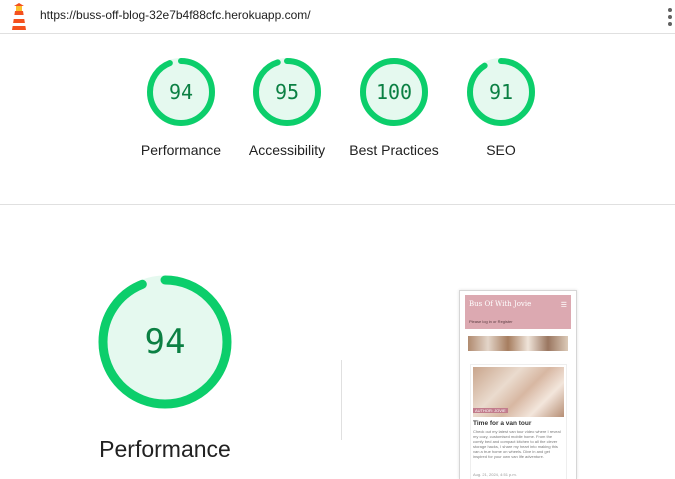 Image resolution: width=675 pixels, height=479 pixels. Describe the element at coordinates (19, 16) in the screenshot. I see `lighthouse-icon` at that location.